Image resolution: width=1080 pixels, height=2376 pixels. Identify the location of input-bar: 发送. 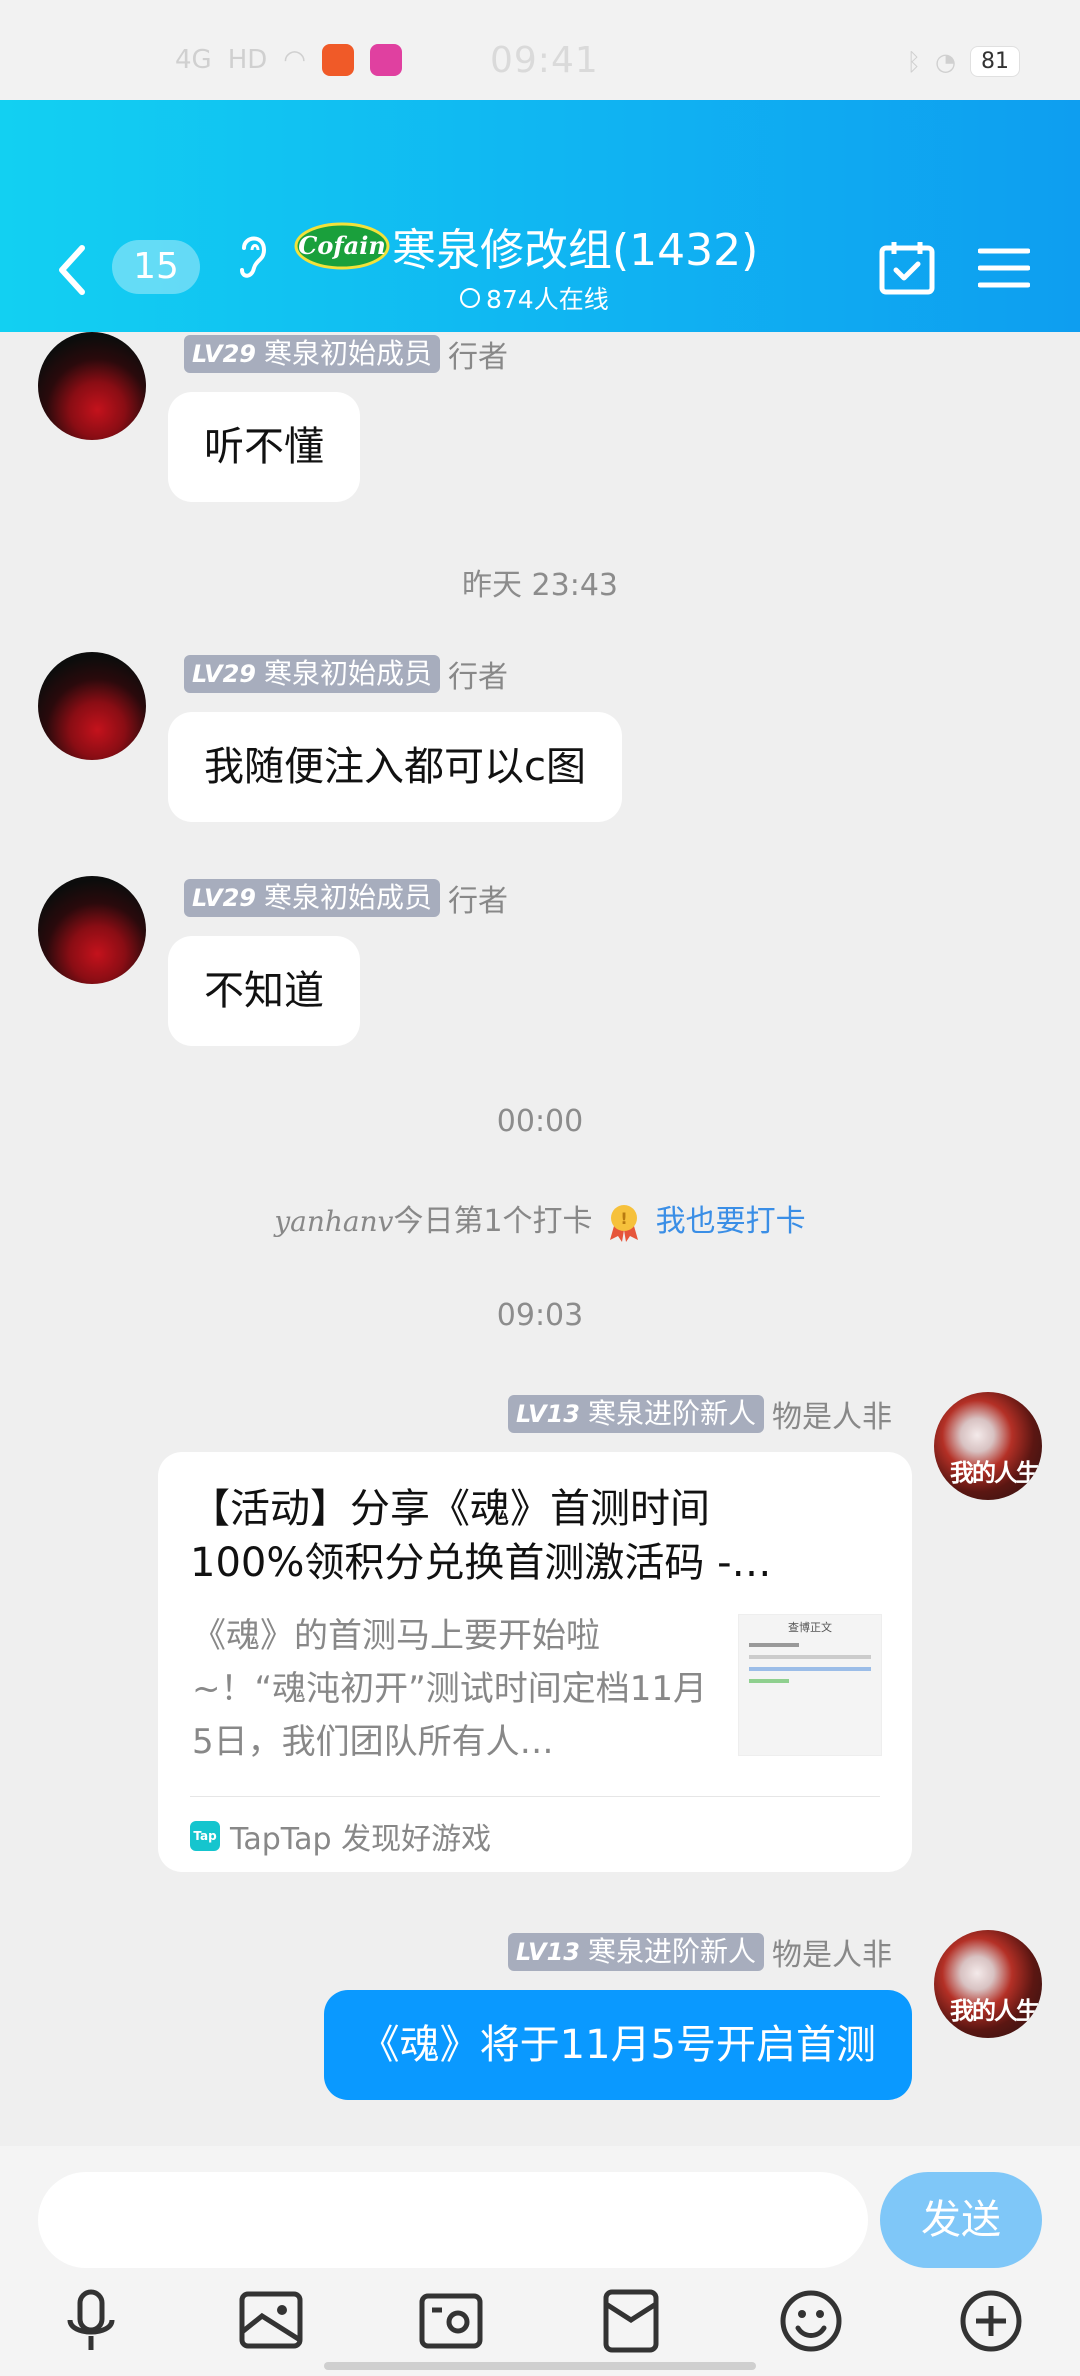
(540, 2261).